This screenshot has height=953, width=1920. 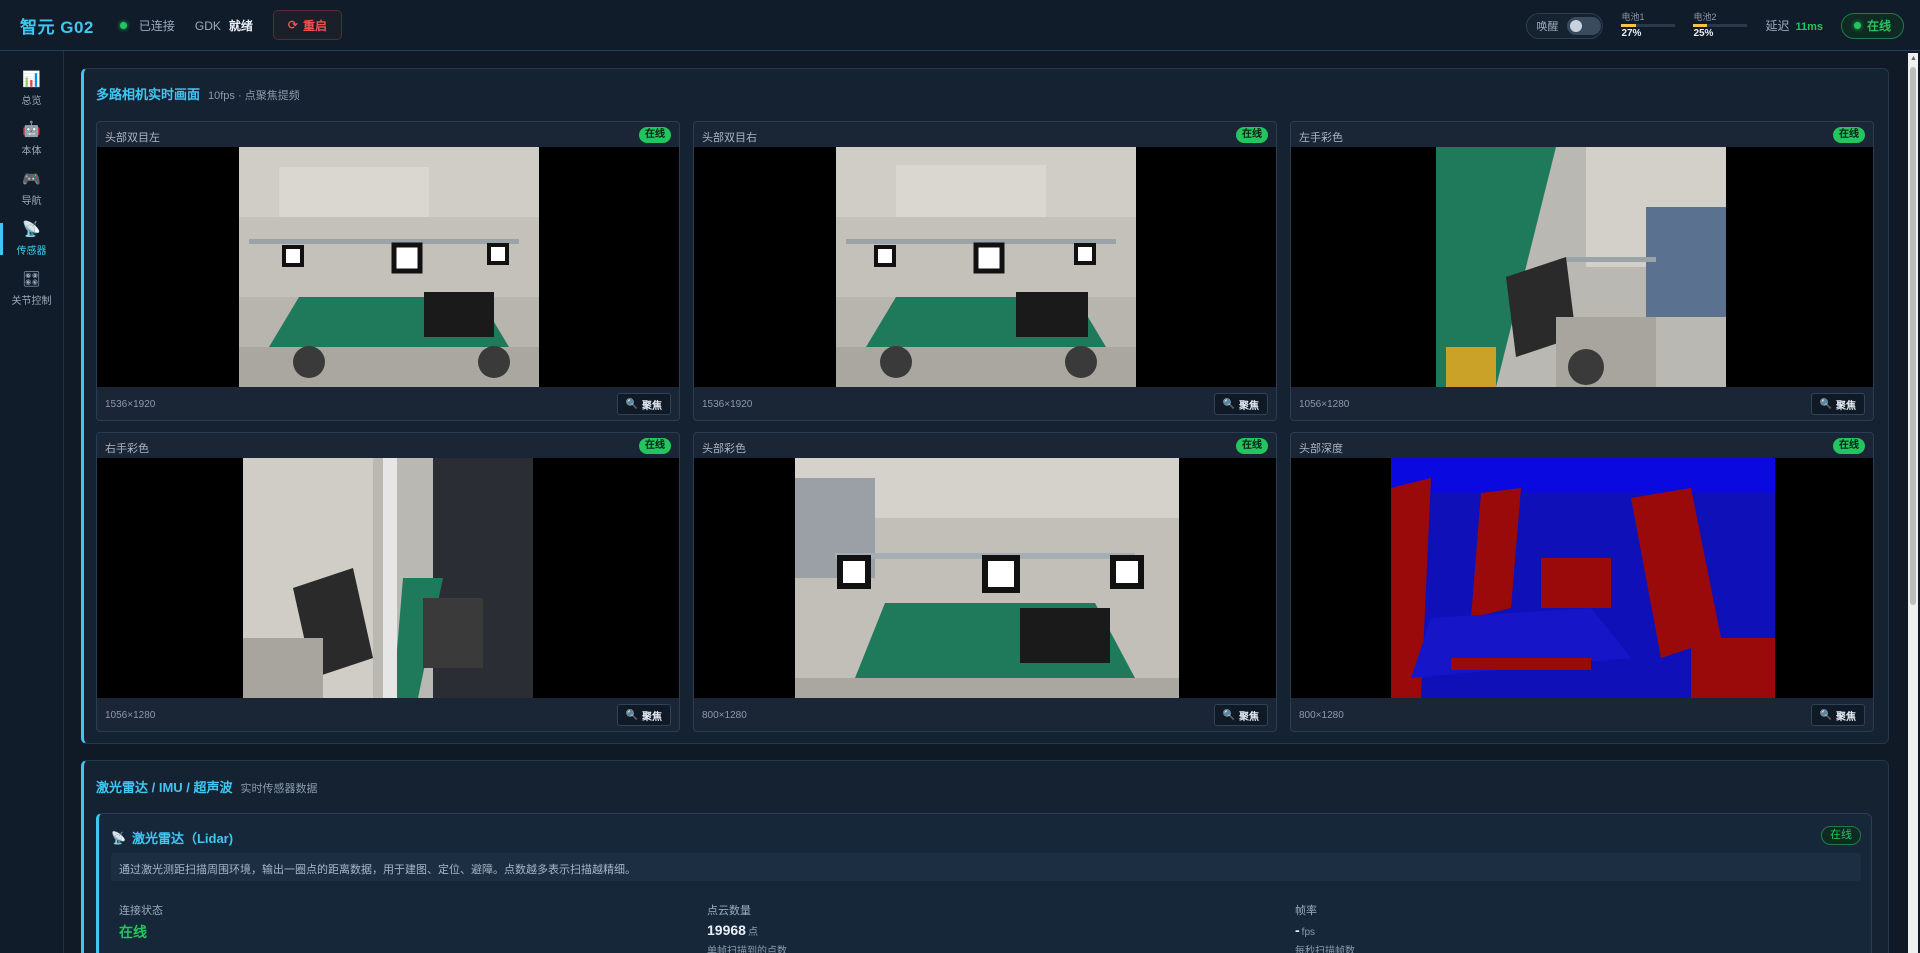 What do you see at coordinates (31, 129) in the screenshot?
I see `robot-icon: 🤖` at bounding box center [31, 129].